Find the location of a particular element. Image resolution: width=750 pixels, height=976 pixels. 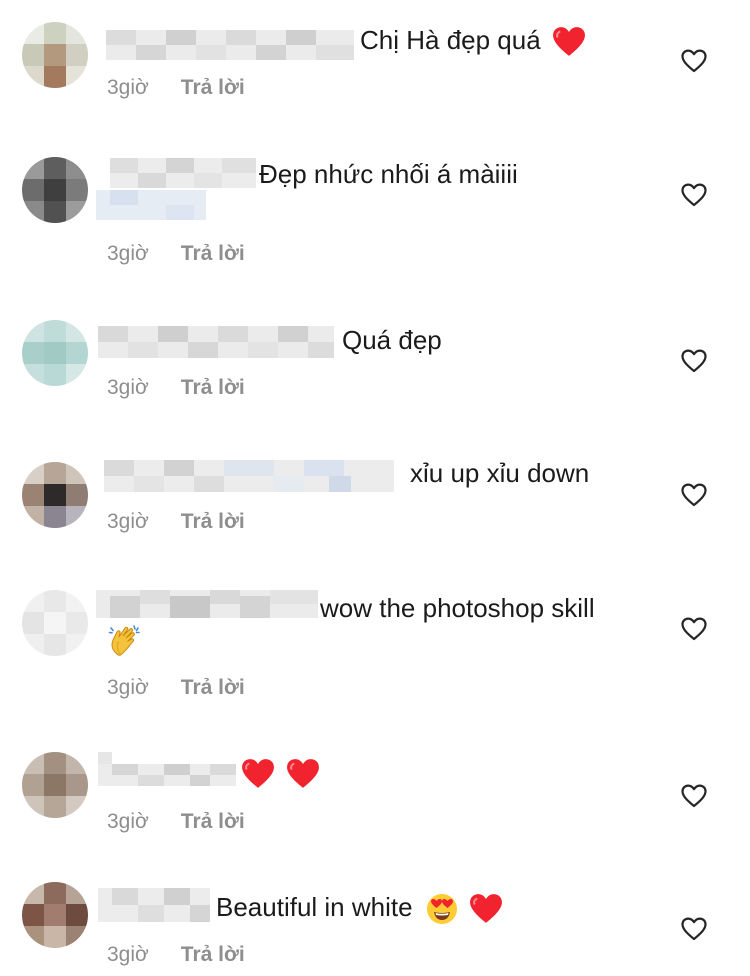

comment-text: Đẹp nhức nhối á màiiii is located at coordinates (388, 174).